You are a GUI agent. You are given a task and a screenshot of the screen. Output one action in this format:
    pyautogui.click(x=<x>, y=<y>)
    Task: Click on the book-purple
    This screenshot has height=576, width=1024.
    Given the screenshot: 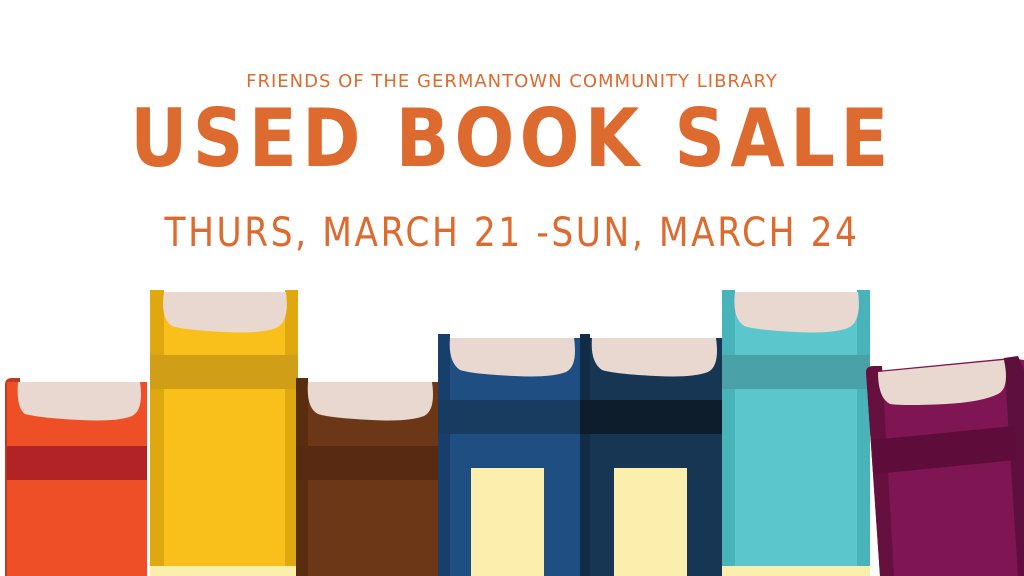 What is the action you would take?
    pyautogui.click(x=945, y=466)
    